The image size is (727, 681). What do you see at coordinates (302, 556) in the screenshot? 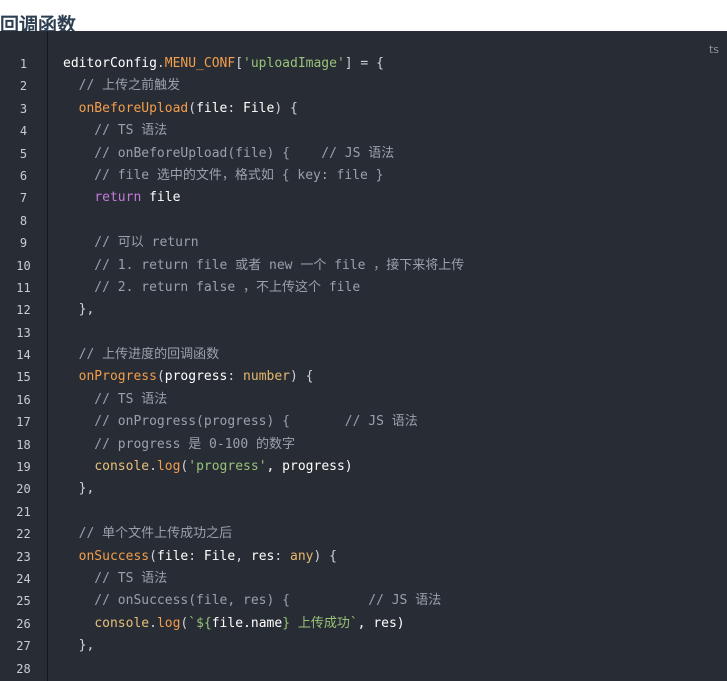
I see `code-token: any` at bounding box center [302, 556].